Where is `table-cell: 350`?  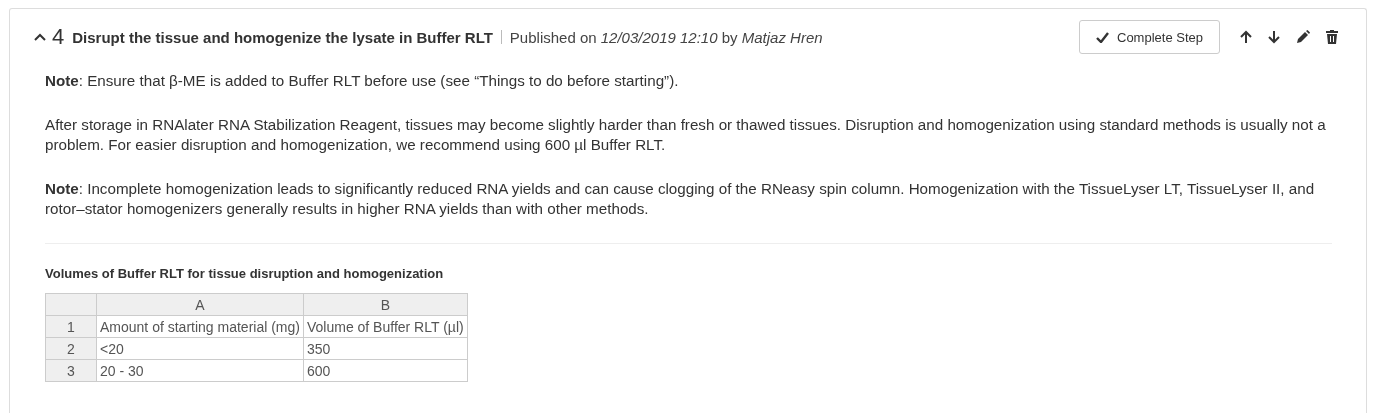
table-cell: 350 is located at coordinates (385, 348).